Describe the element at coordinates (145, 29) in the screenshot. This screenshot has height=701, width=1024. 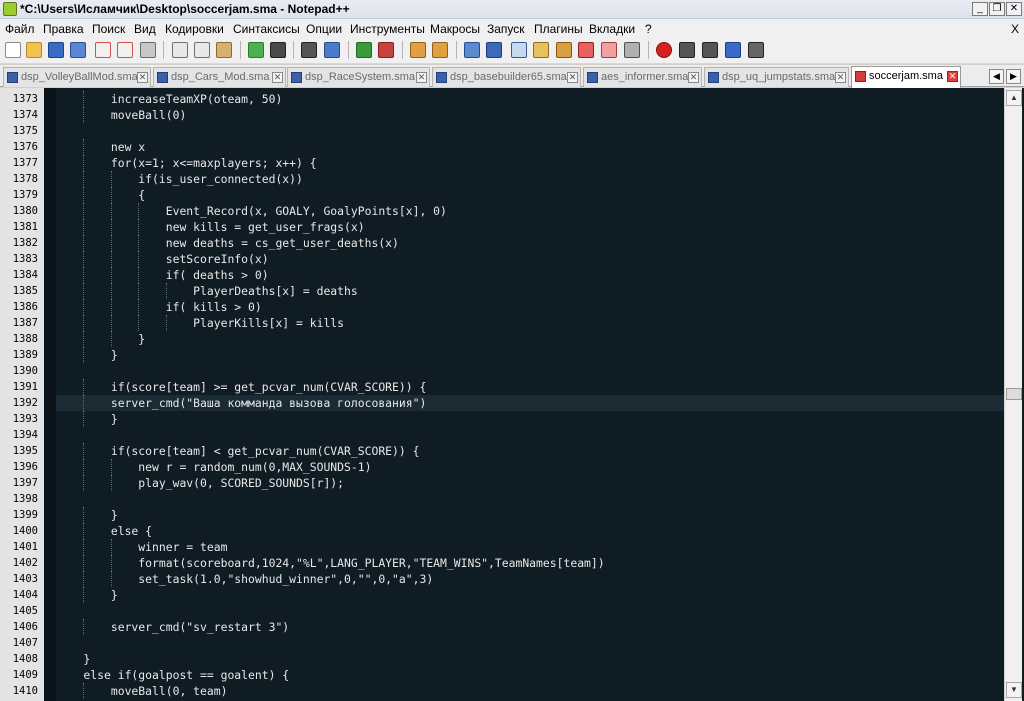
I see `menu-view: Вид` at that location.